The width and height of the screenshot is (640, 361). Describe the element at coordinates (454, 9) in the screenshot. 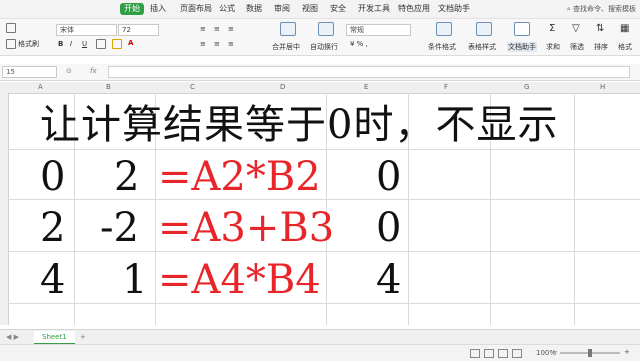

I see `tab-doc-assistant: 文档助手` at that location.